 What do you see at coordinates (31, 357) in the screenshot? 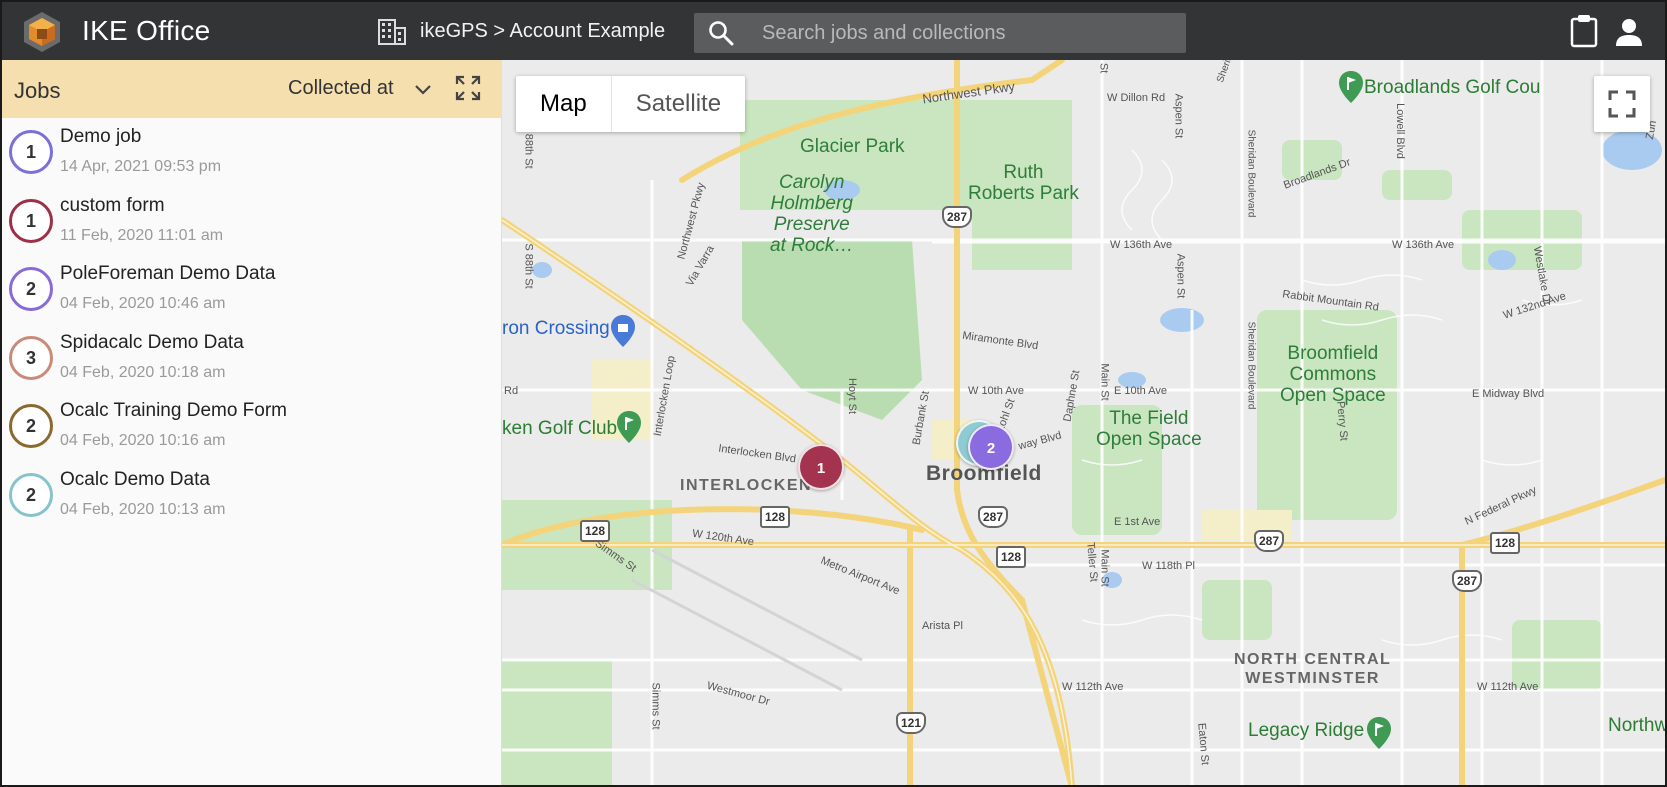
I see `job-count-badge: 3` at bounding box center [31, 357].